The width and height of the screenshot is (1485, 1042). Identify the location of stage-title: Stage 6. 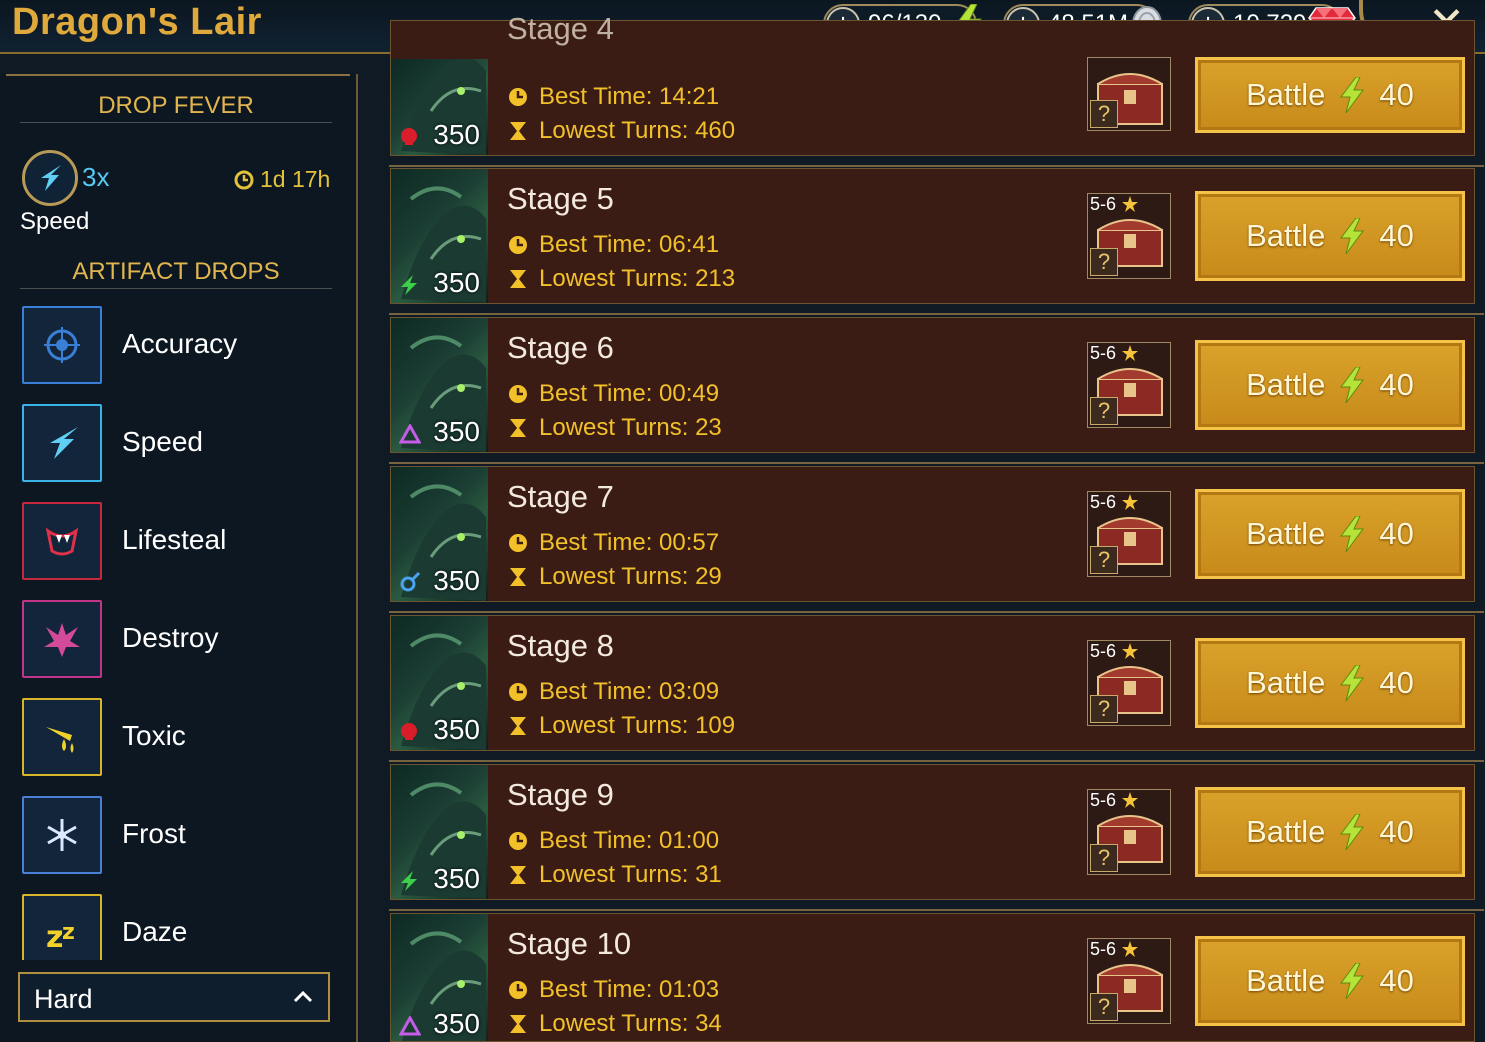
(560, 347).